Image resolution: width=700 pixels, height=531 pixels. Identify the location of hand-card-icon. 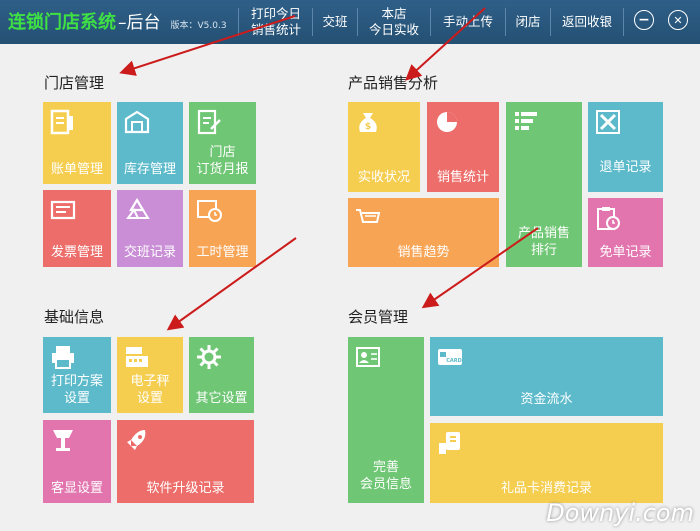
(449, 443).